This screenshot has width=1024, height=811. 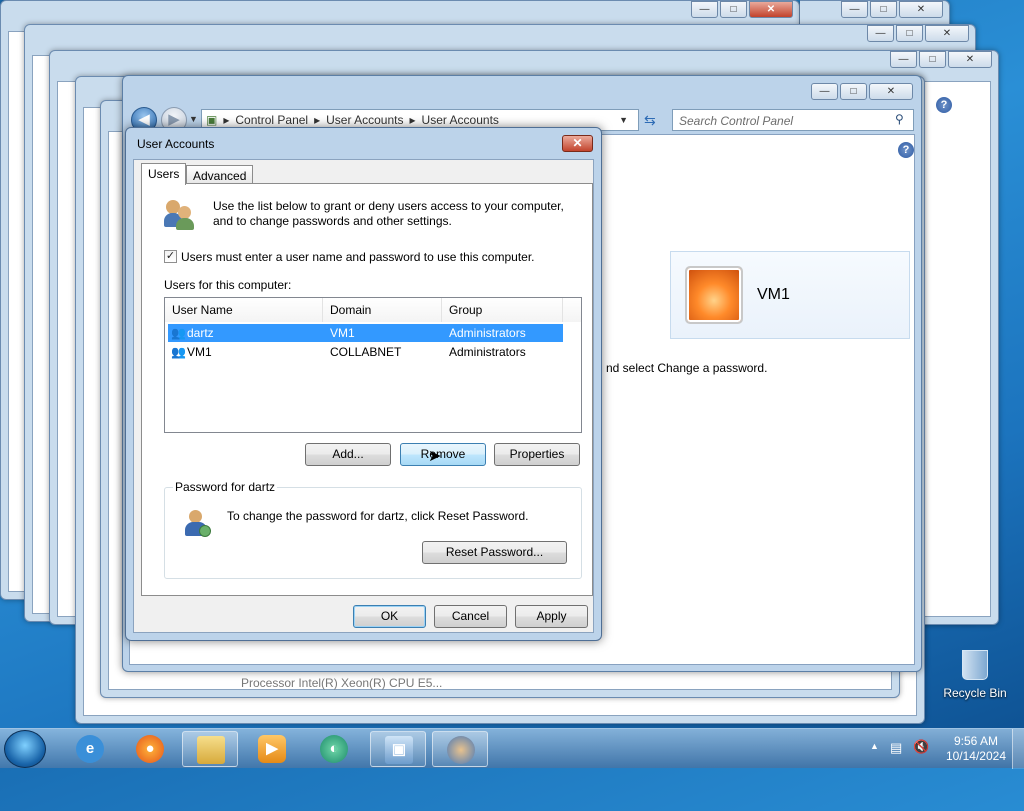 I want to click on cancel-button: Cancel, so click(x=470, y=616).